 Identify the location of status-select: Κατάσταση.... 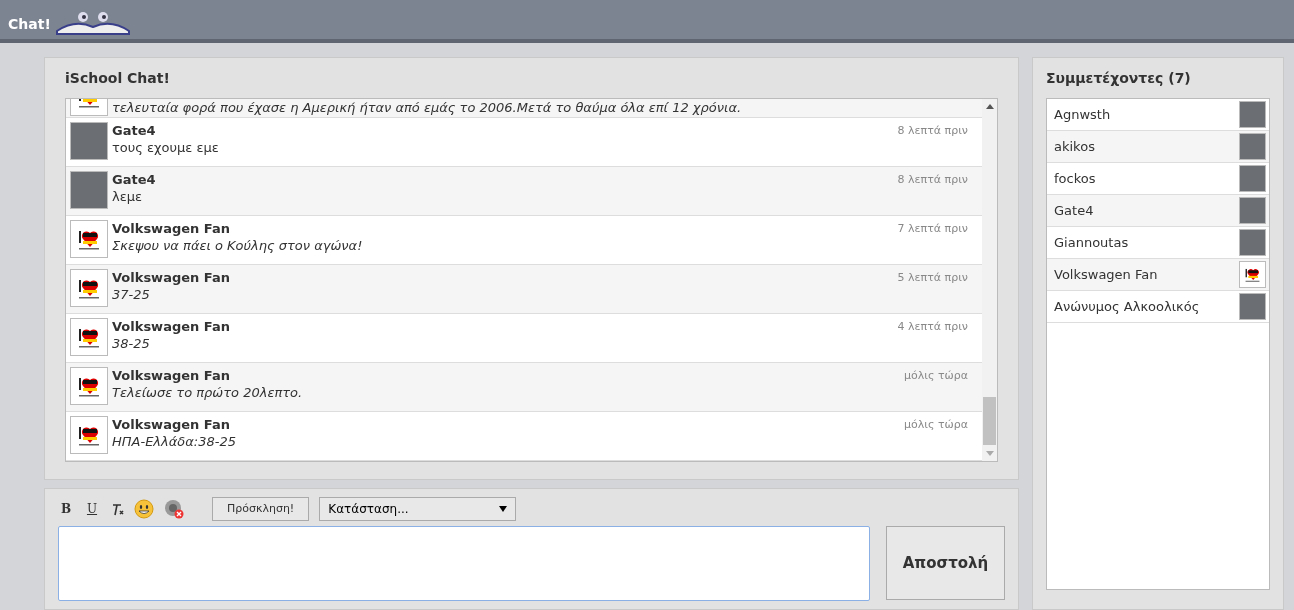
(418, 509).